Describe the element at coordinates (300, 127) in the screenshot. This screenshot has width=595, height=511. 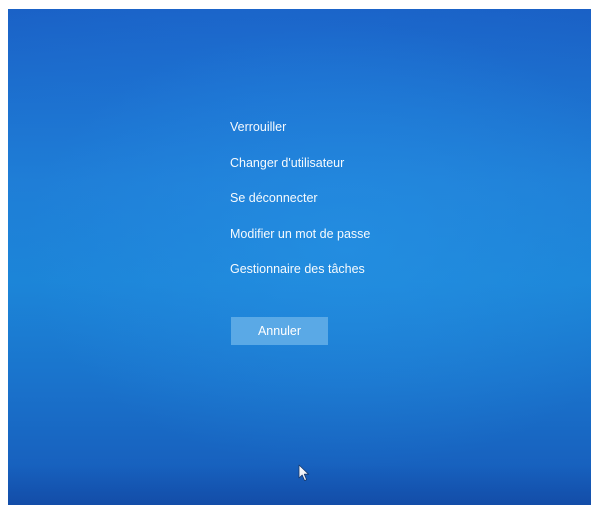
I see `menu-item-lock: Verrouiller` at that location.